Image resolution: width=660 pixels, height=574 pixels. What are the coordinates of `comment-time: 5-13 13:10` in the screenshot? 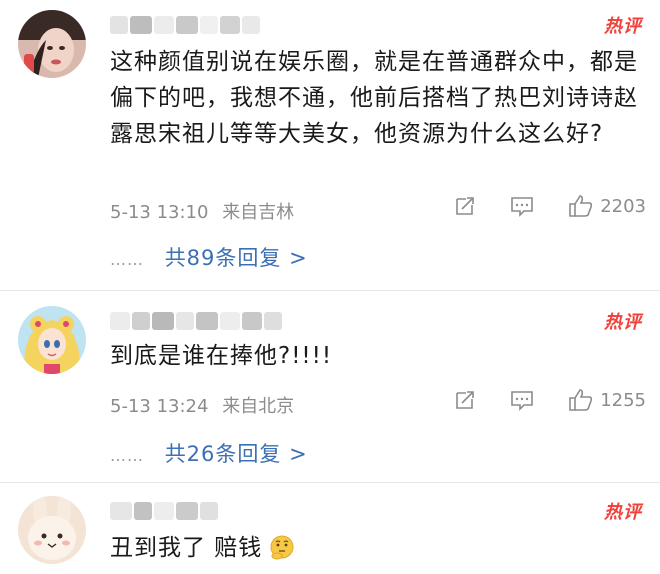 It's located at (159, 212).